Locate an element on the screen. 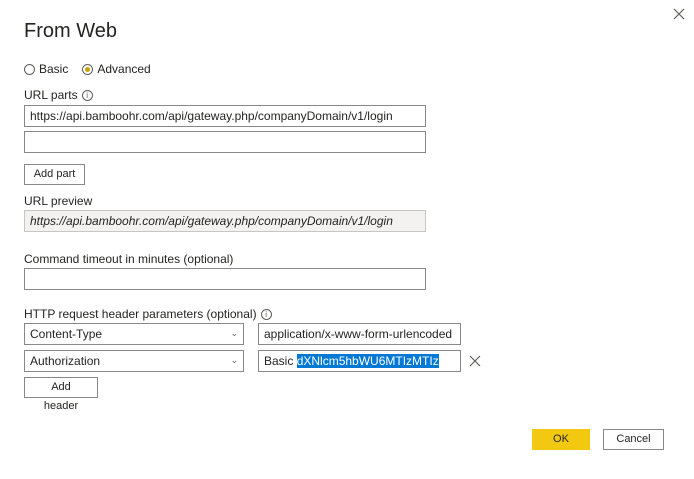 The image size is (694, 479). advanced-radio: Advanced is located at coordinates (116, 69).